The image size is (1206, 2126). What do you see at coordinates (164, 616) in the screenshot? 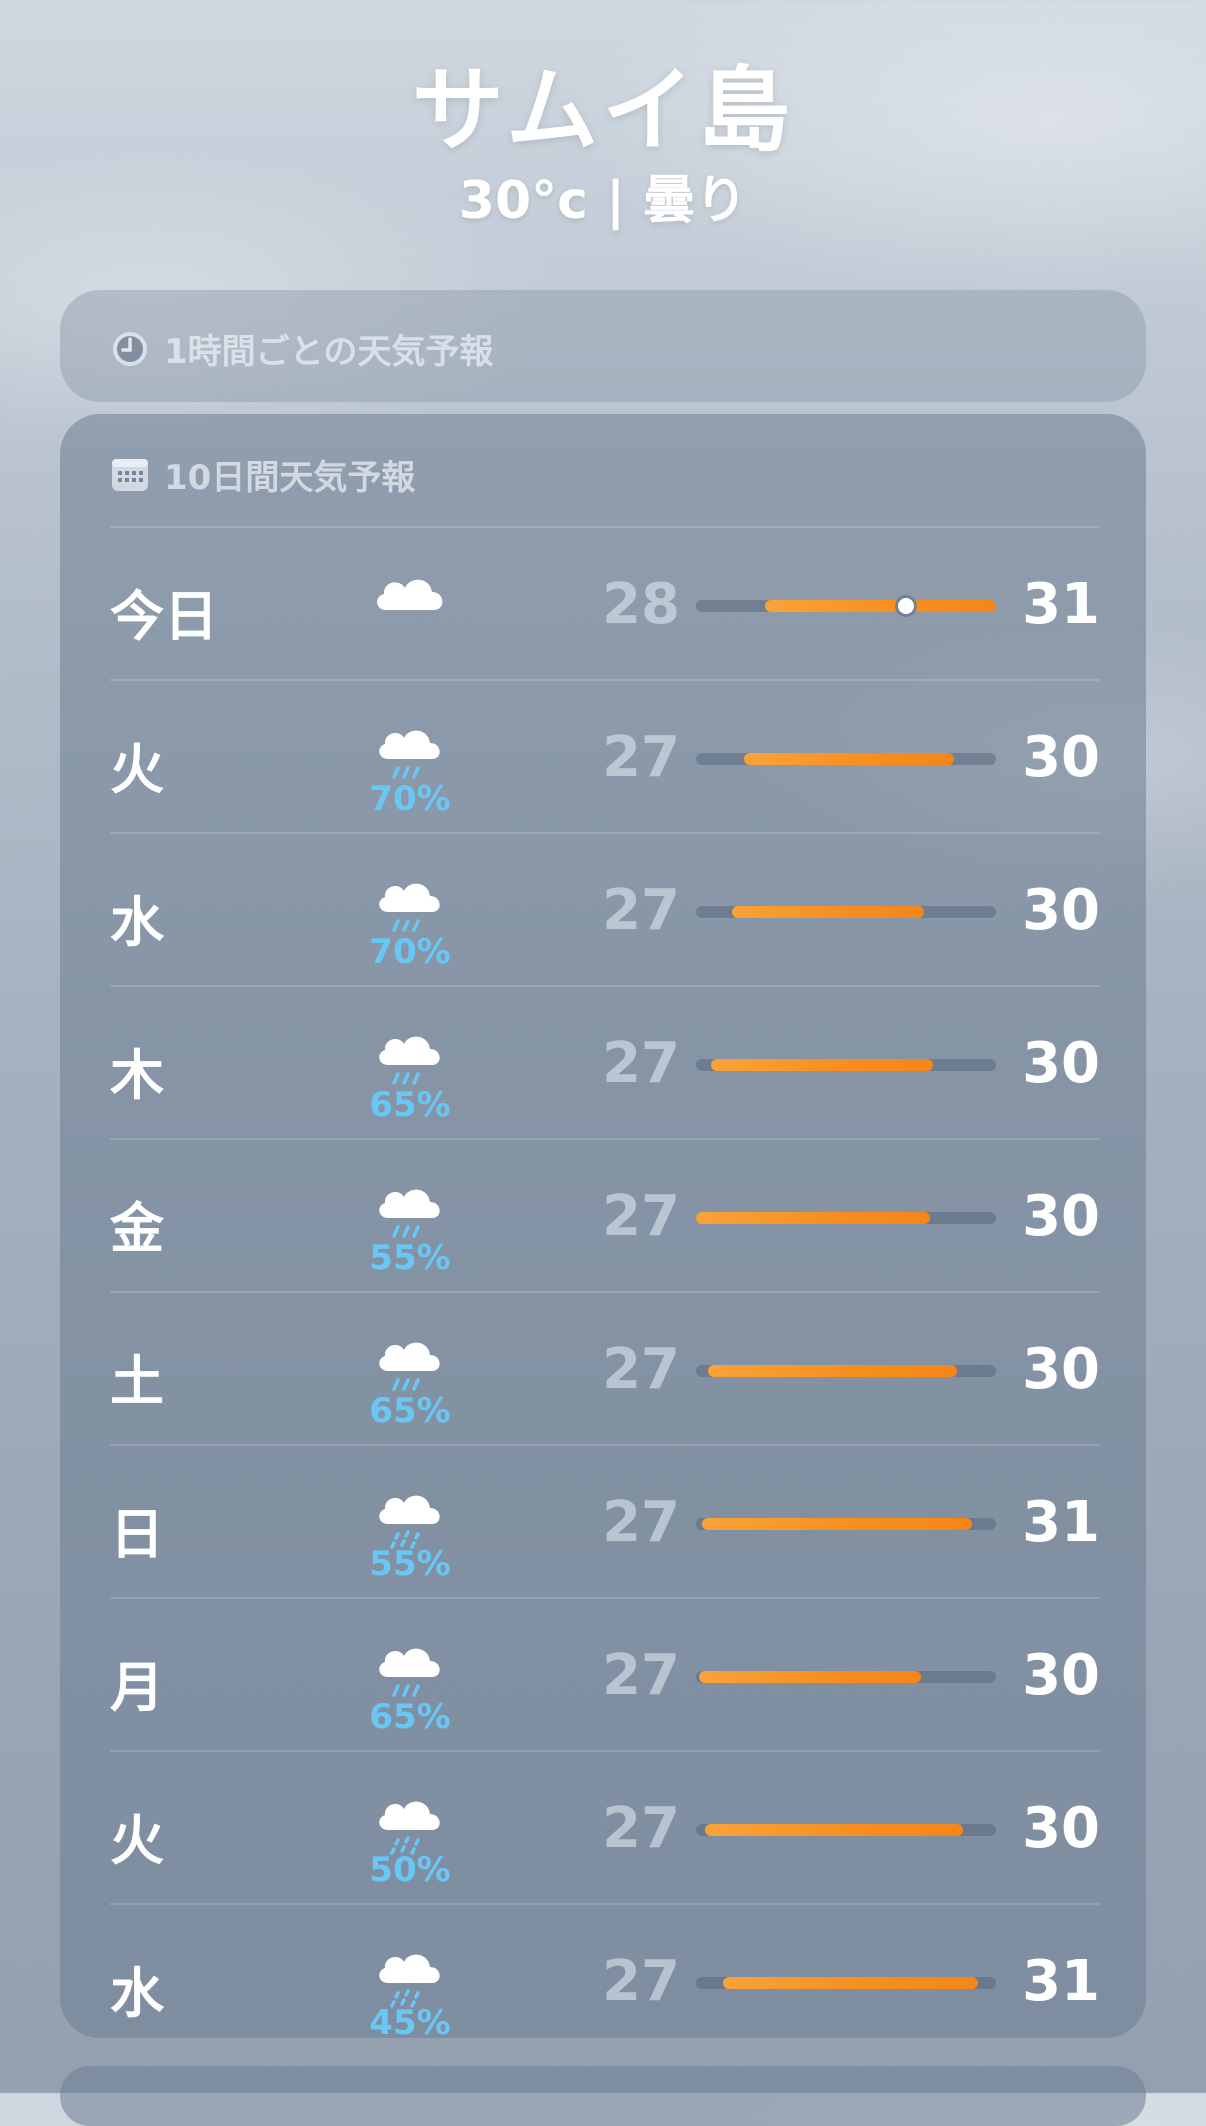
I see `day-label: 今日` at bounding box center [164, 616].